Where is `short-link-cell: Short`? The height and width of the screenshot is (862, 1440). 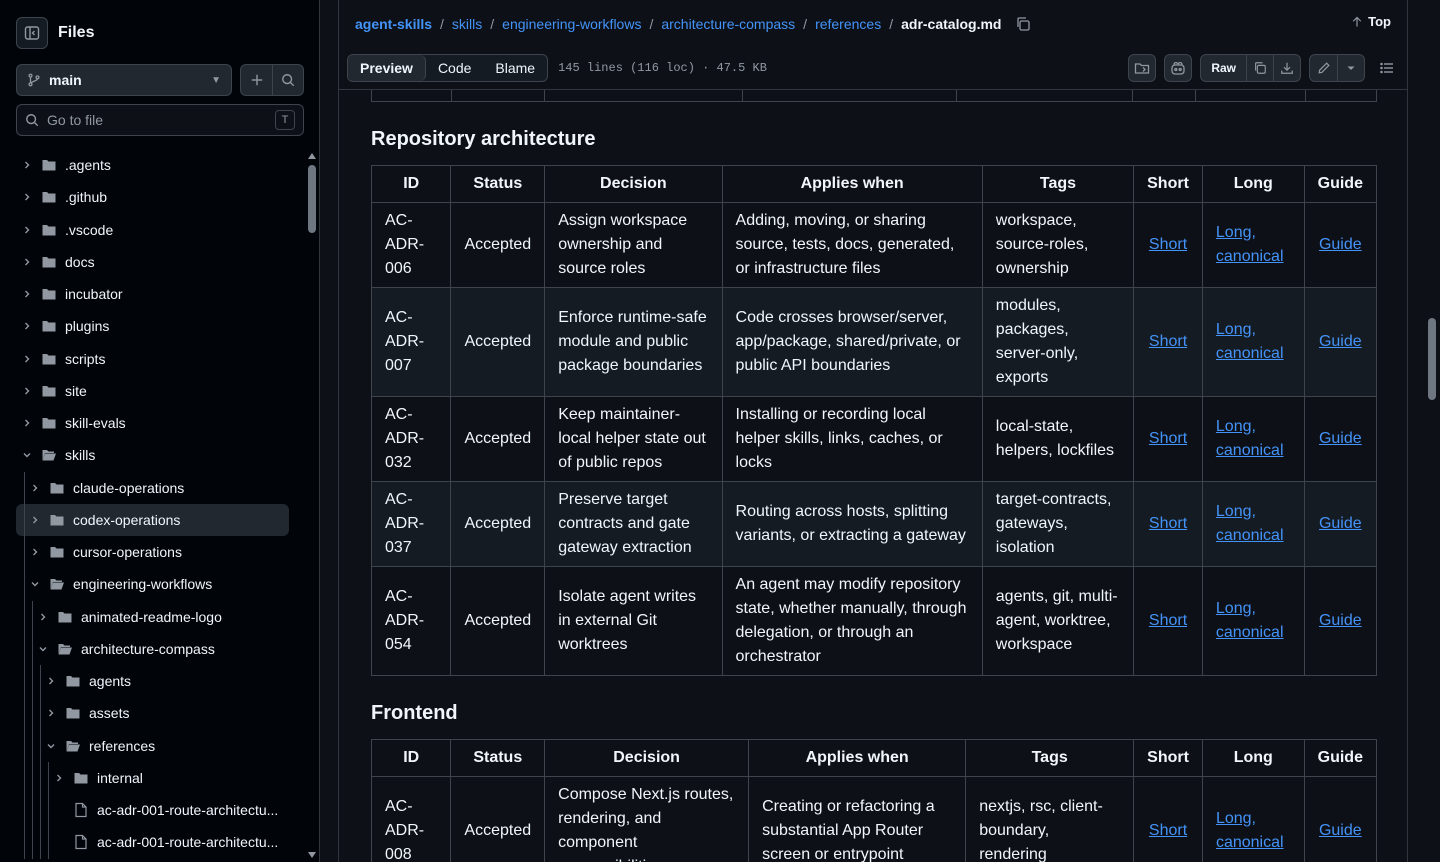
short-link-cell: Short is located at coordinates (1168, 621).